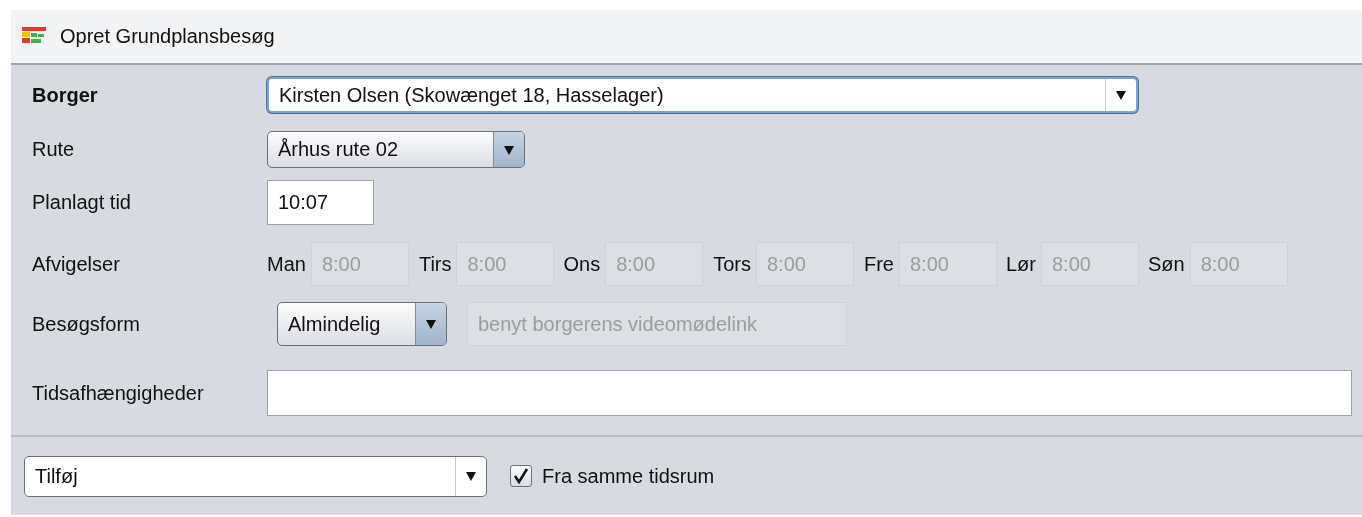  I want to click on day-label: Man, so click(286, 264).